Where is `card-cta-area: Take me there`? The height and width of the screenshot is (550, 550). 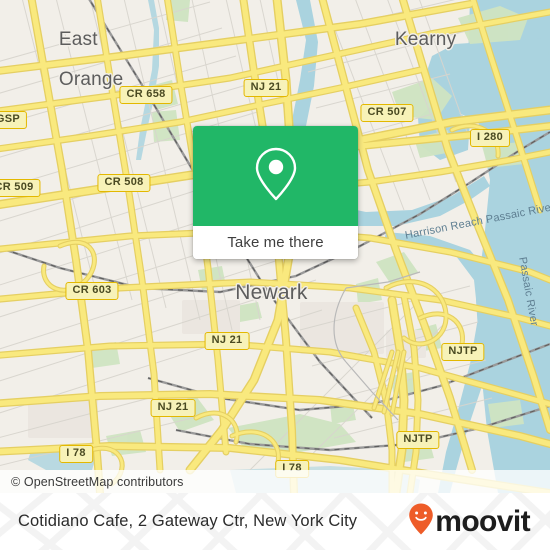
card-cta-area: Take me there is located at coordinates (275, 242).